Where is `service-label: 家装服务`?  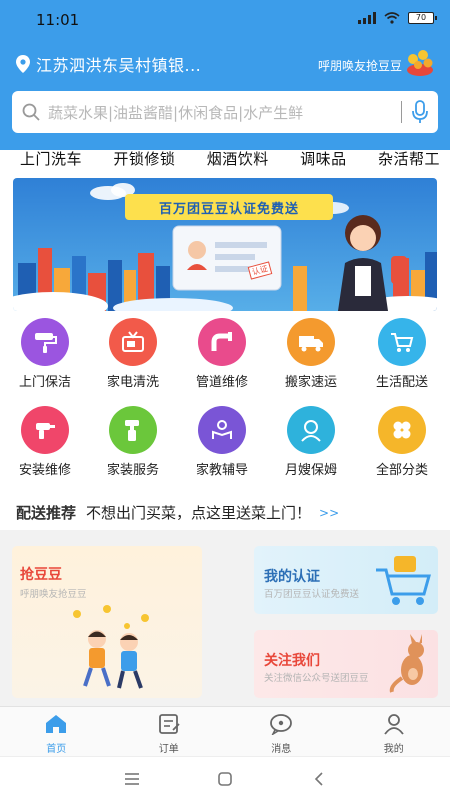
service-label: 家装服务 is located at coordinates (132, 470).